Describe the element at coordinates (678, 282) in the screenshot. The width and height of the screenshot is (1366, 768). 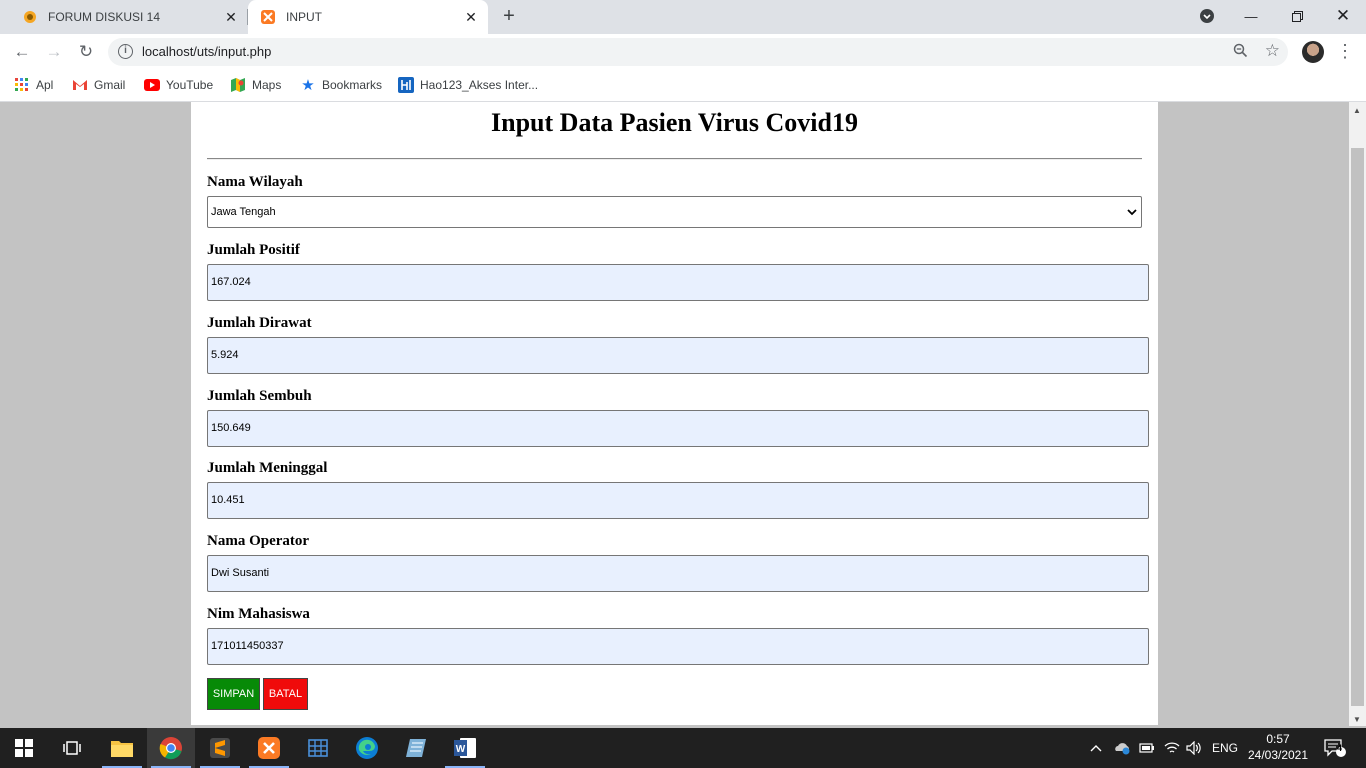
I see `positif-input: 167.024` at that location.